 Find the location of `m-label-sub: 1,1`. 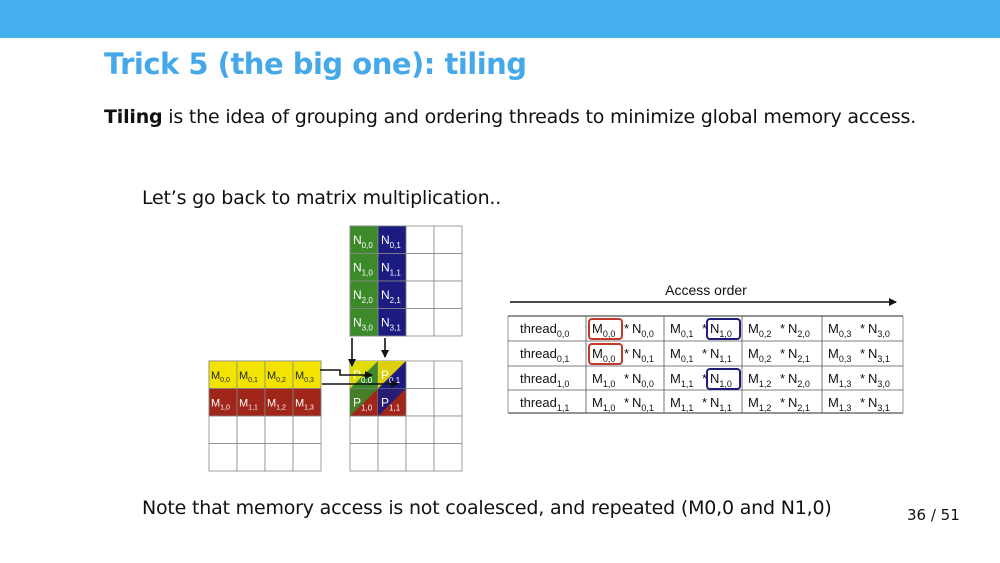

m-label-sub: 1,1 is located at coordinates (253, 408).